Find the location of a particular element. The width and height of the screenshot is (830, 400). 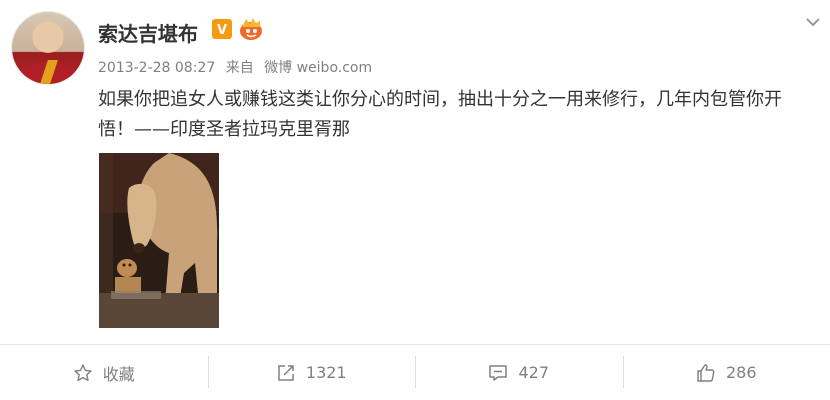

post-image is located at coordinates (159, 240).